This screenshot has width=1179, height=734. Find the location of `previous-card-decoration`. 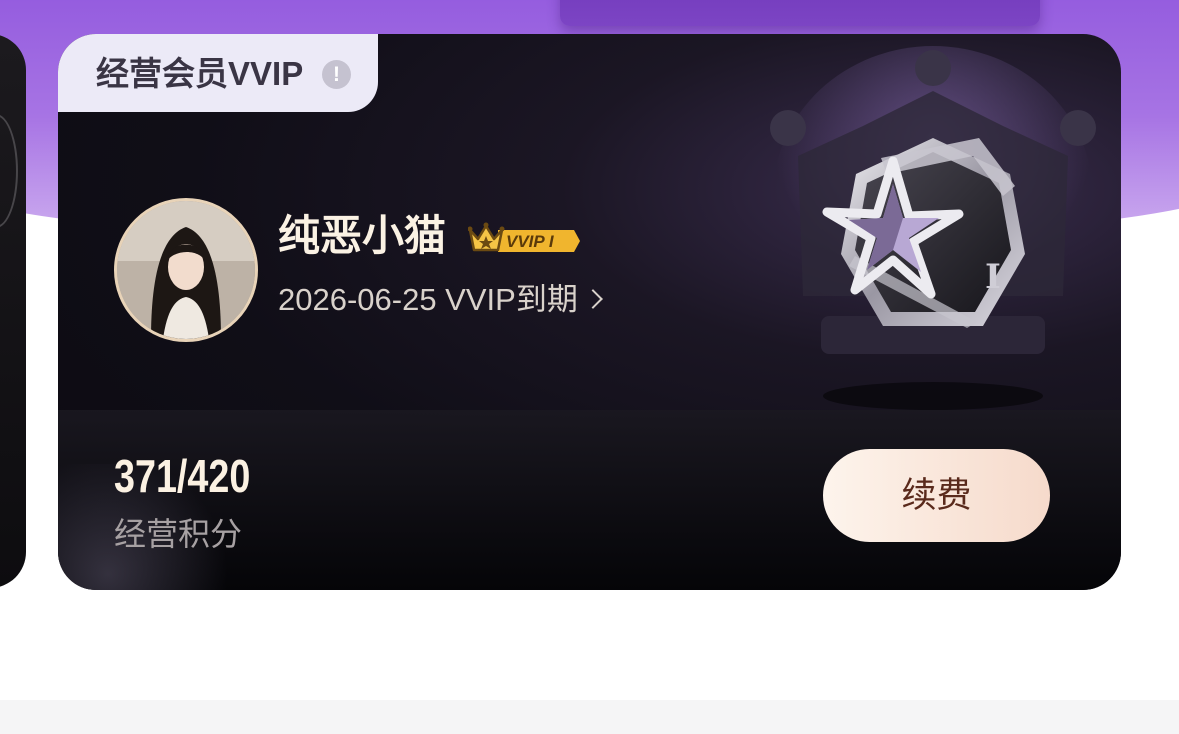

previous-card-decoration is located at coordinates (9, 171).